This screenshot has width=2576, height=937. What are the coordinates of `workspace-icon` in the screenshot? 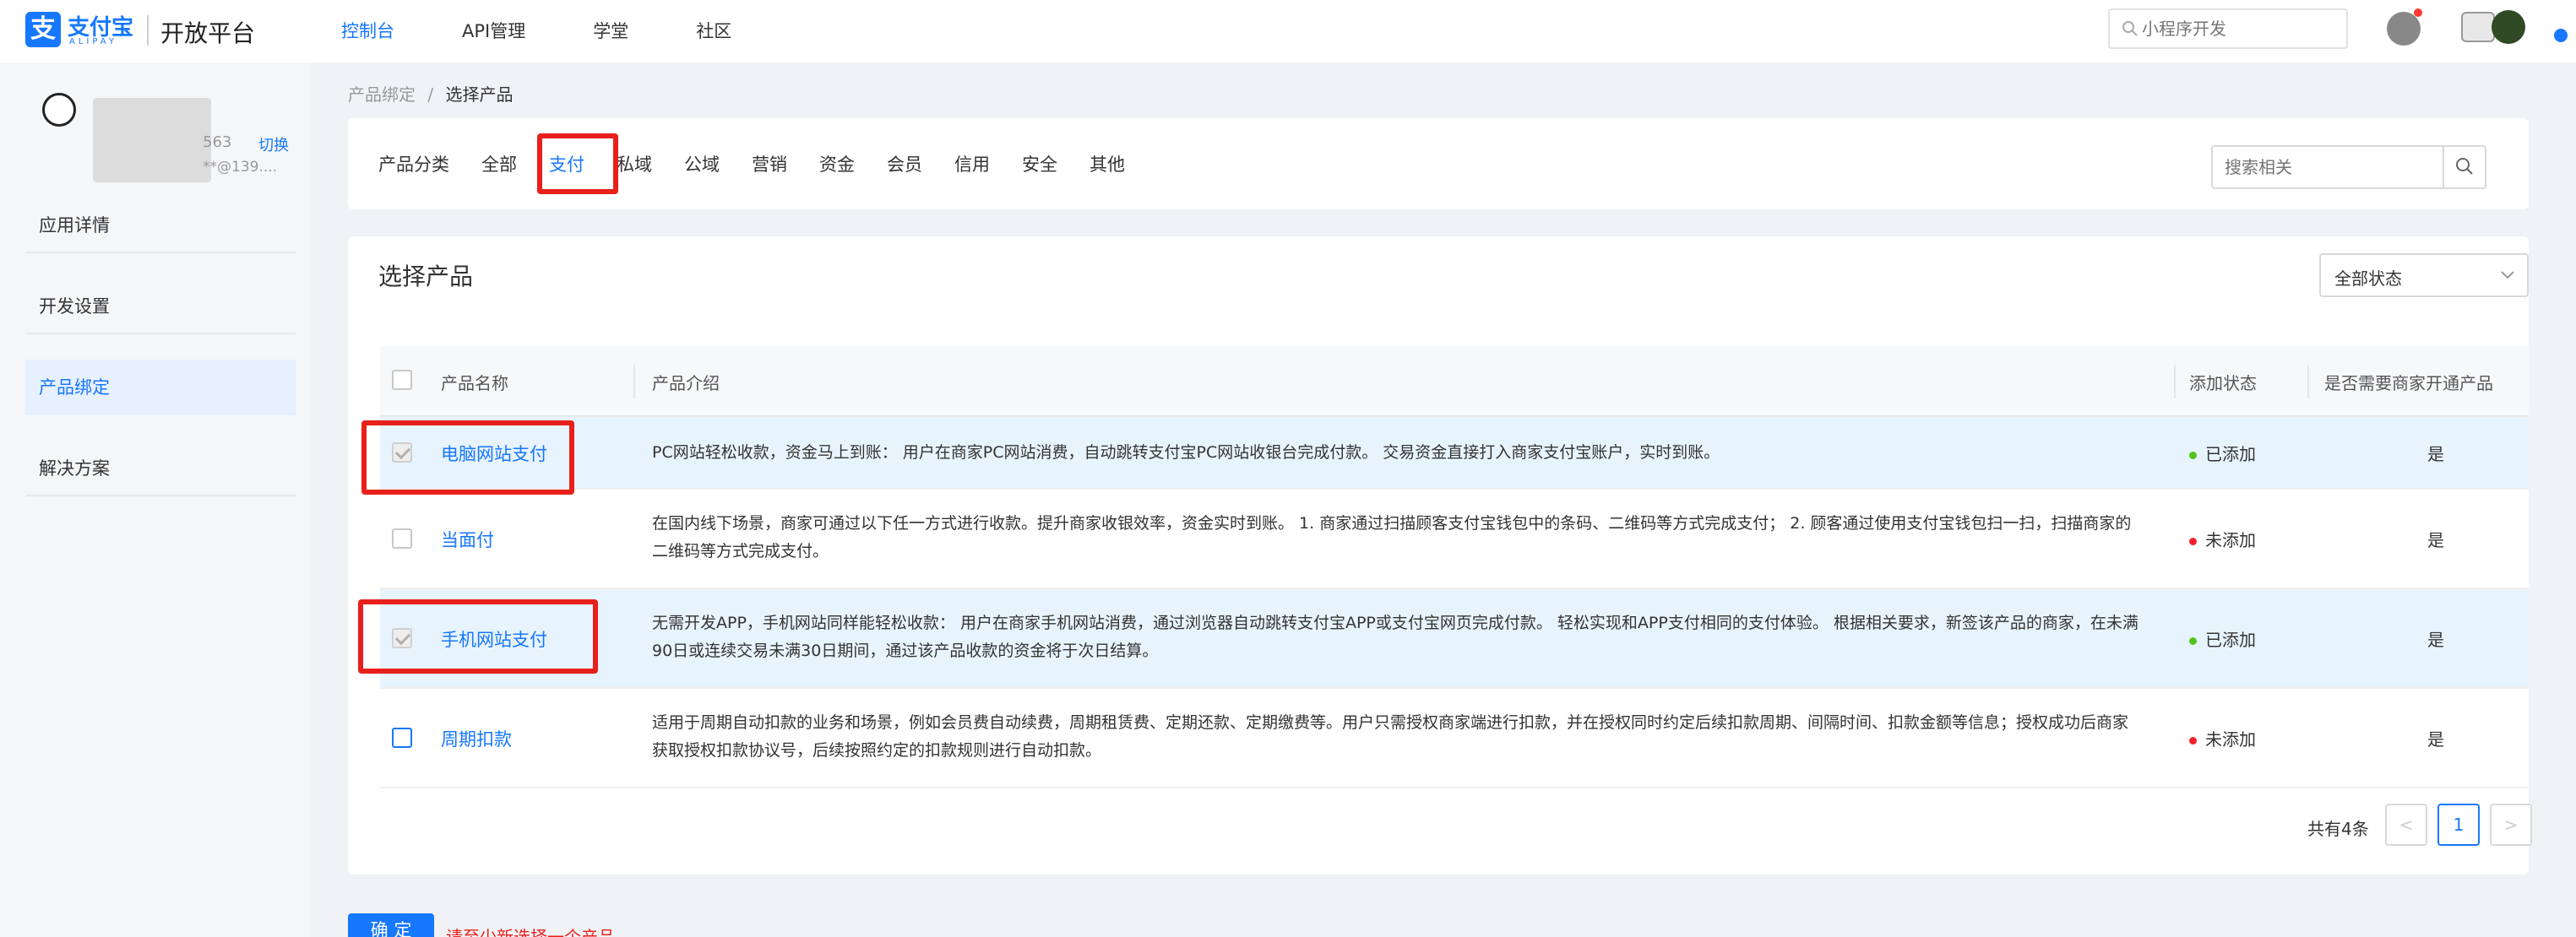 It's located at (2478, 27).